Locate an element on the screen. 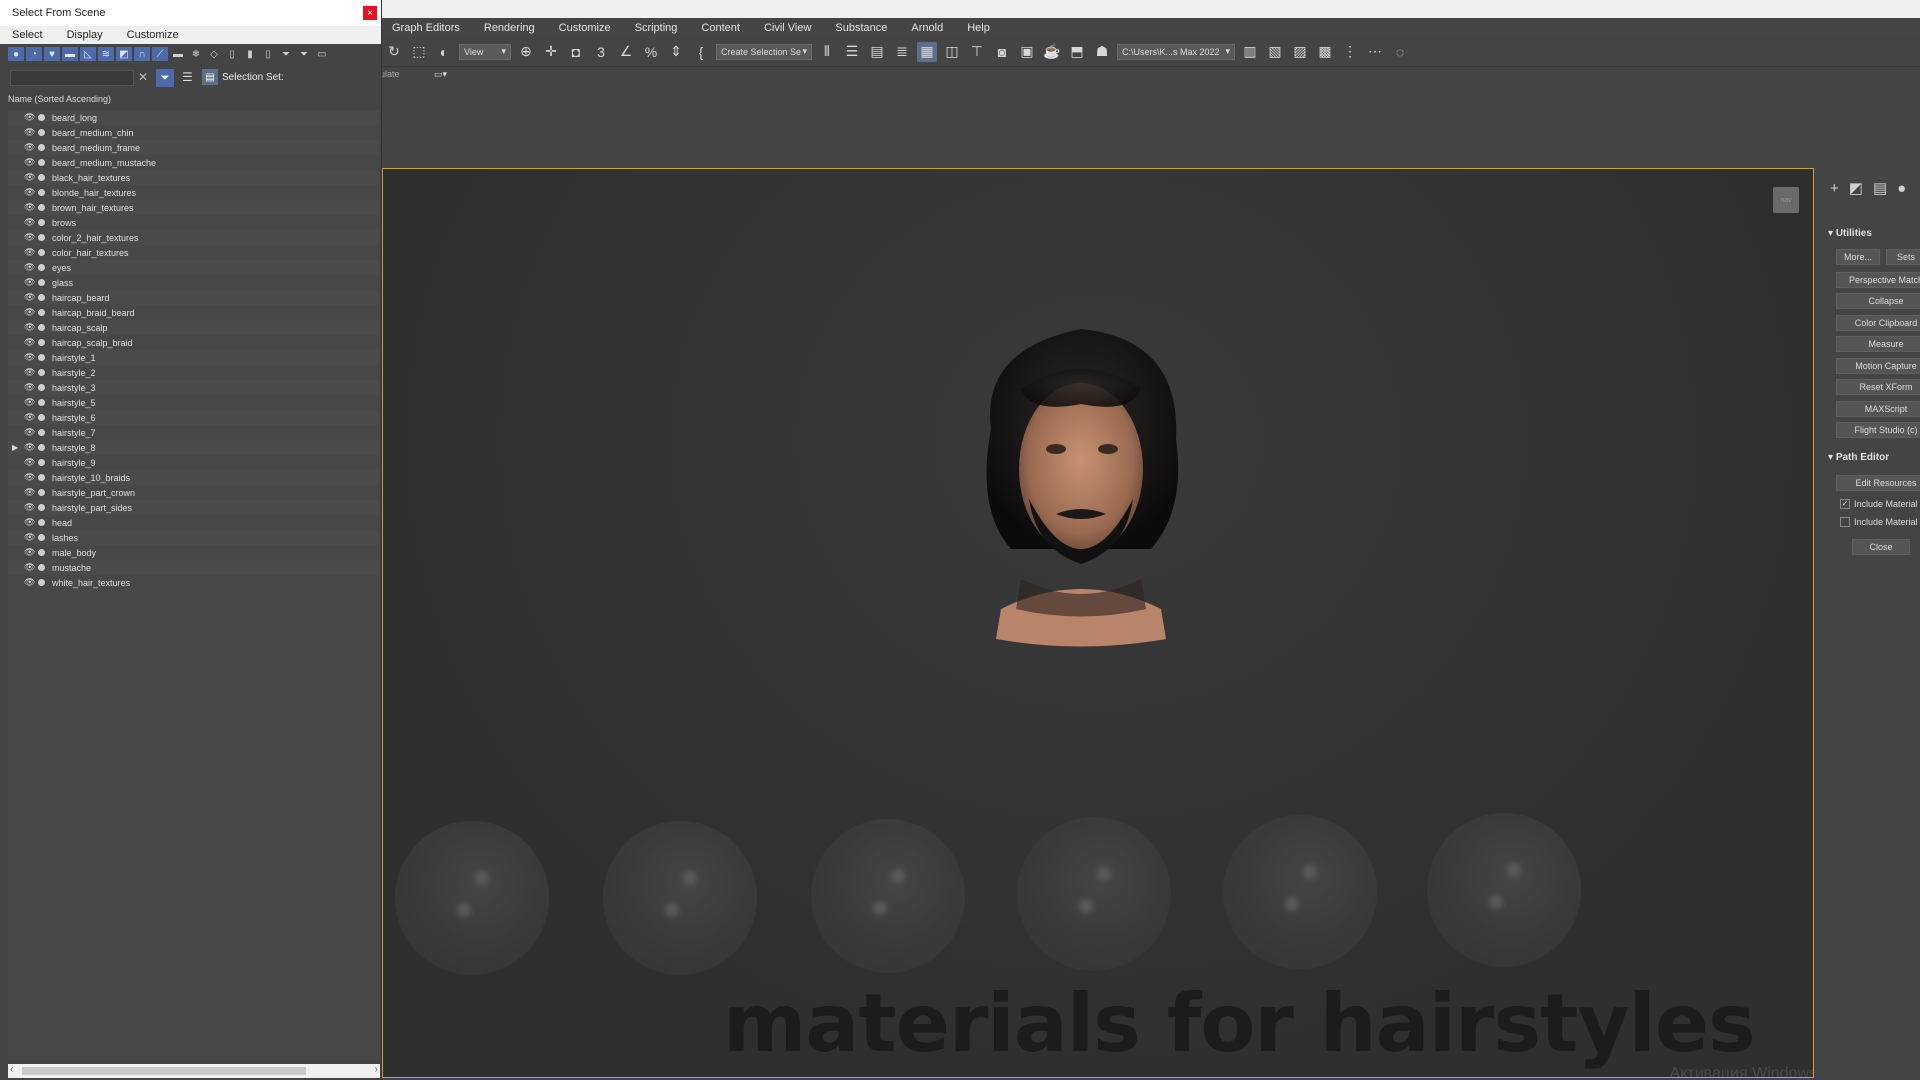 This screenshot has height=1080, width=1920. filter-hidden-icon: ◇ is located at coordinates (214, 54).